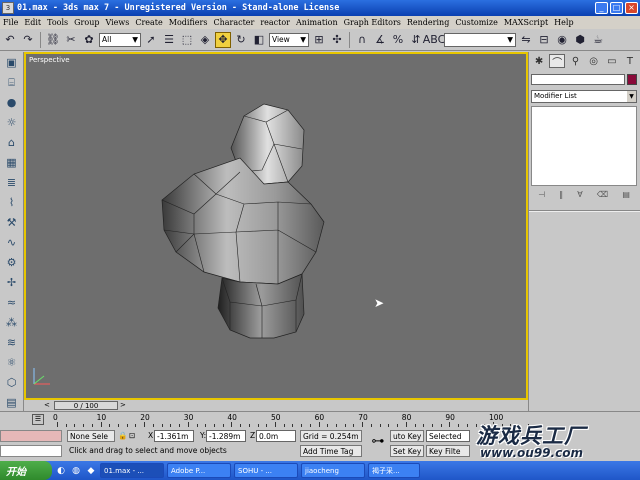 The height and width of the screenshot is (480, 640). Describe the element at coordinates (601, 8) in the screenshot. I see `minimize-button: _` at that location.